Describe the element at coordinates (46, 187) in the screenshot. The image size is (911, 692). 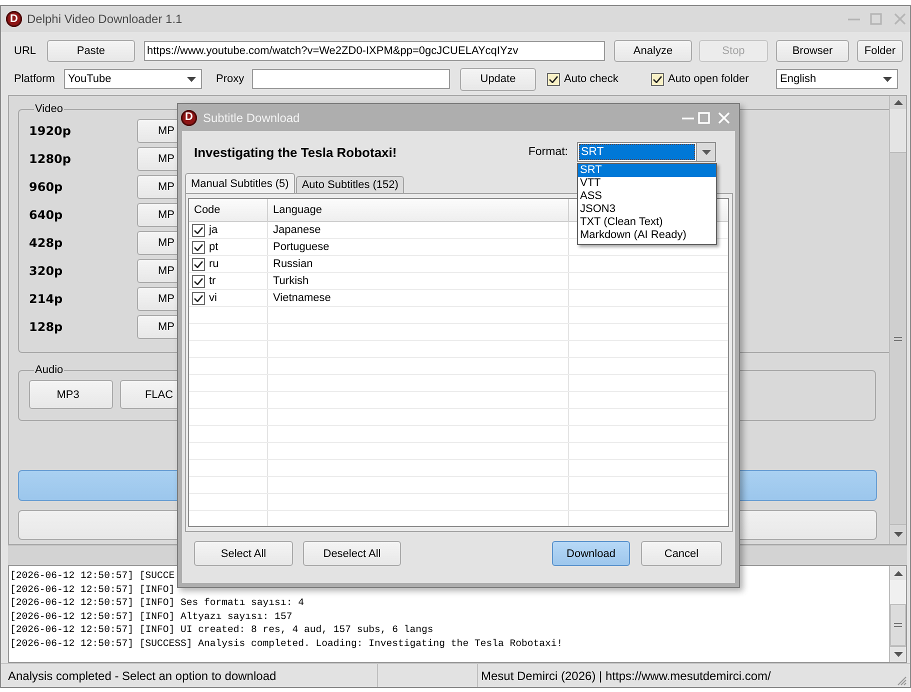
I see `resolution-label: 960p` at that location.